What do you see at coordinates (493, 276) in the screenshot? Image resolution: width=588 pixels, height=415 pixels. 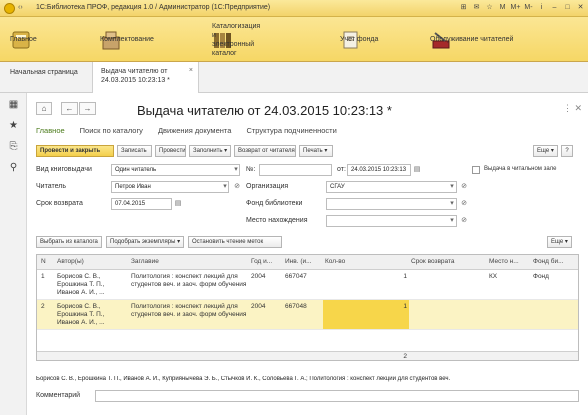 I see `row-location: КХ` at bounding box center [493, 276].